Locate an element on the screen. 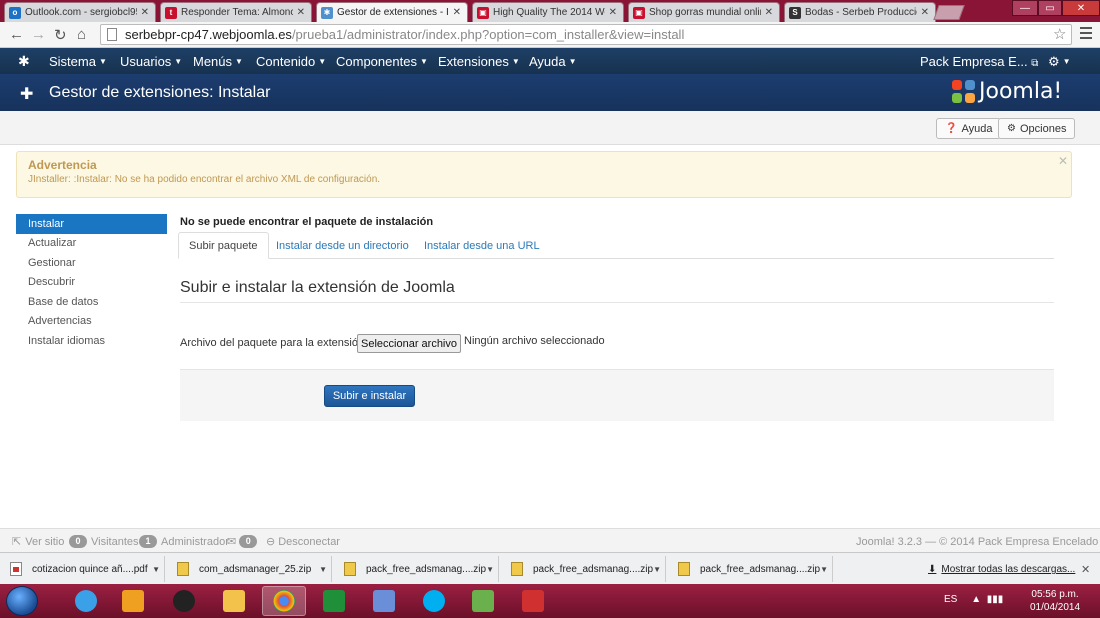  help-button-label: Ayuda is located at coordinates (977, 128).